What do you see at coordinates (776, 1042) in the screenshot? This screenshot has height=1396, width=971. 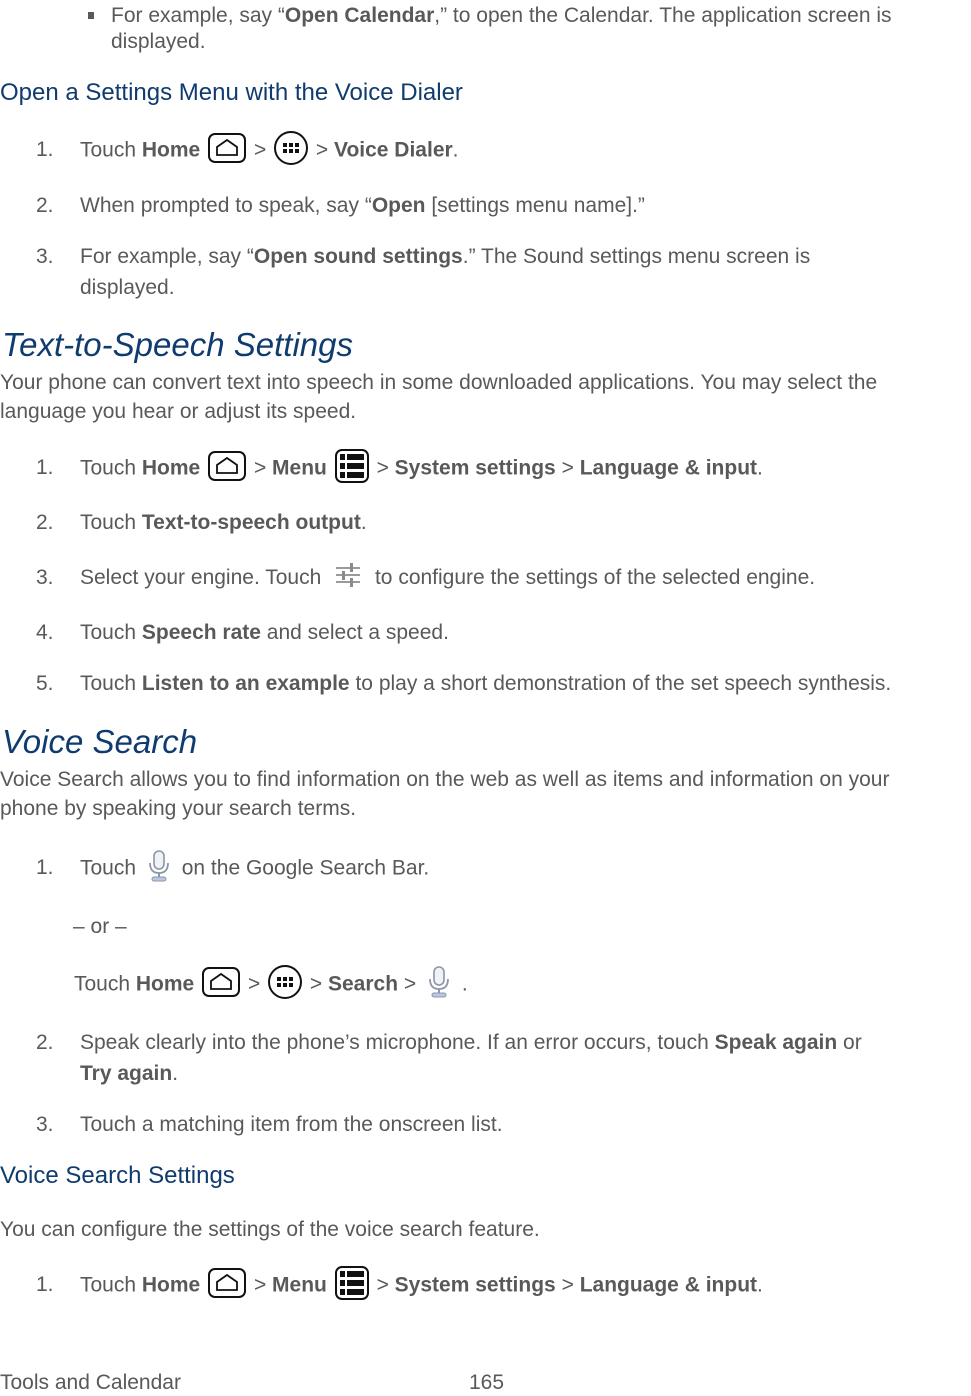 I see `step-bold: Speak again` at bounding box center [776, 1042].